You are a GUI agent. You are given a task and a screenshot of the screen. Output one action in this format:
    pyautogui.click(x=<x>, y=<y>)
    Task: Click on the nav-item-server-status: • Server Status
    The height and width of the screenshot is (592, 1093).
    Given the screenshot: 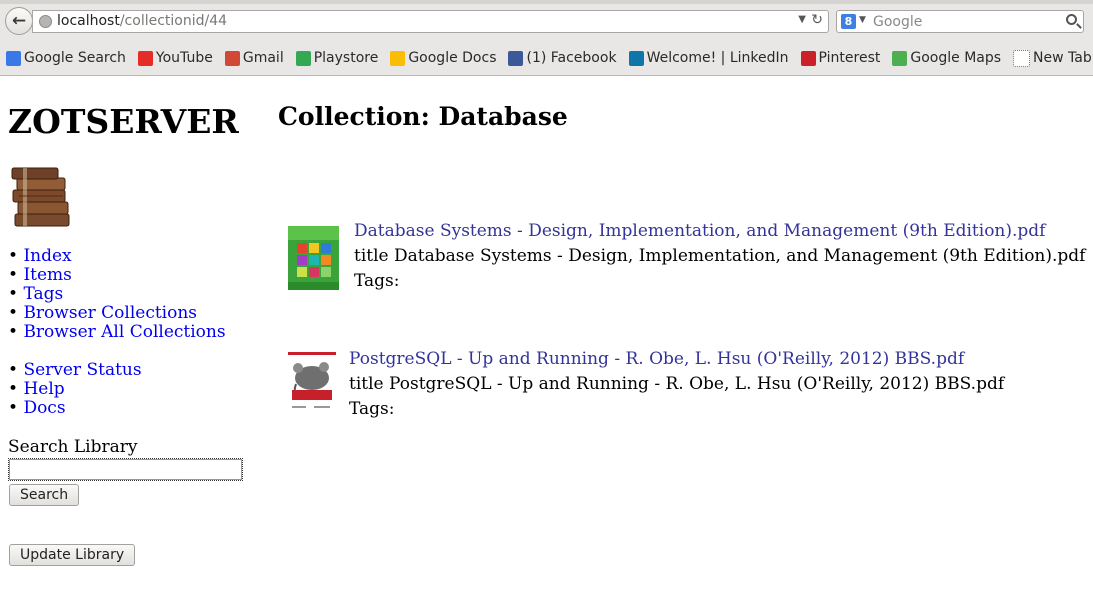 What is the action you would take?
    pyautogui.click(x=75, y=370)
    